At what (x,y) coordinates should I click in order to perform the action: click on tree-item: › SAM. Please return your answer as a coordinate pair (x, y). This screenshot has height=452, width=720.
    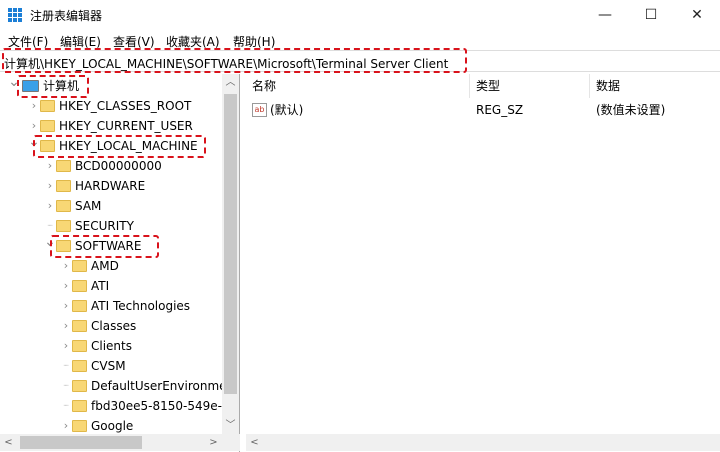
    Looking at the image, I should click on (111, 206).